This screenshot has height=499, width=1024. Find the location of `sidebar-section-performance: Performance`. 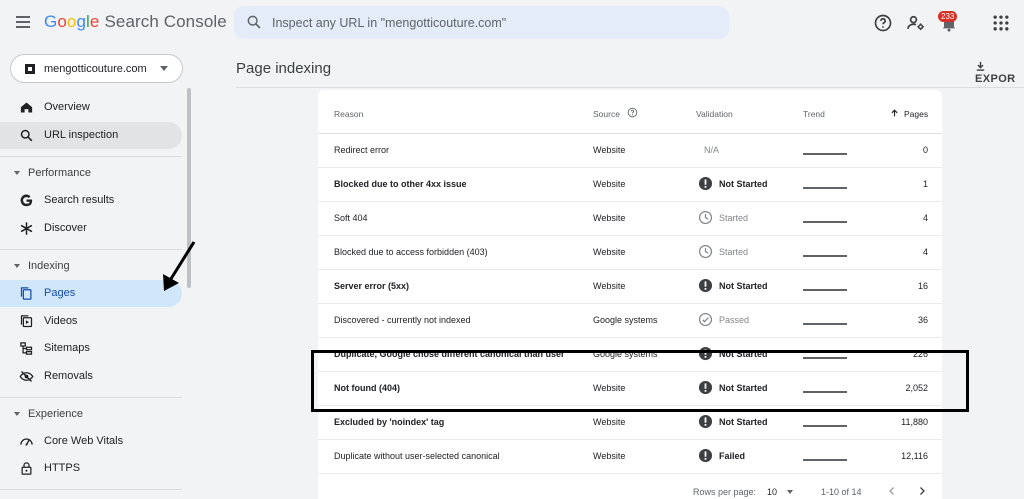

sidebar-section-performance: Performance is located at coordinates (52, 173).